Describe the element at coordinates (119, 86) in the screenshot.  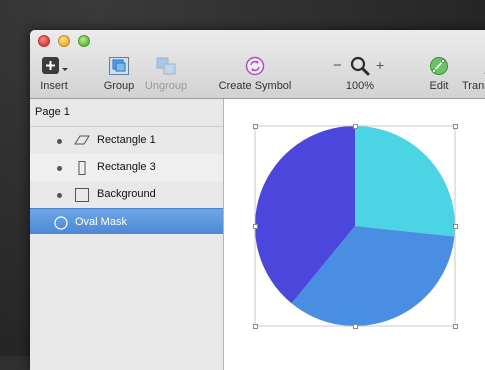
I see `group-label: Group` at that location.